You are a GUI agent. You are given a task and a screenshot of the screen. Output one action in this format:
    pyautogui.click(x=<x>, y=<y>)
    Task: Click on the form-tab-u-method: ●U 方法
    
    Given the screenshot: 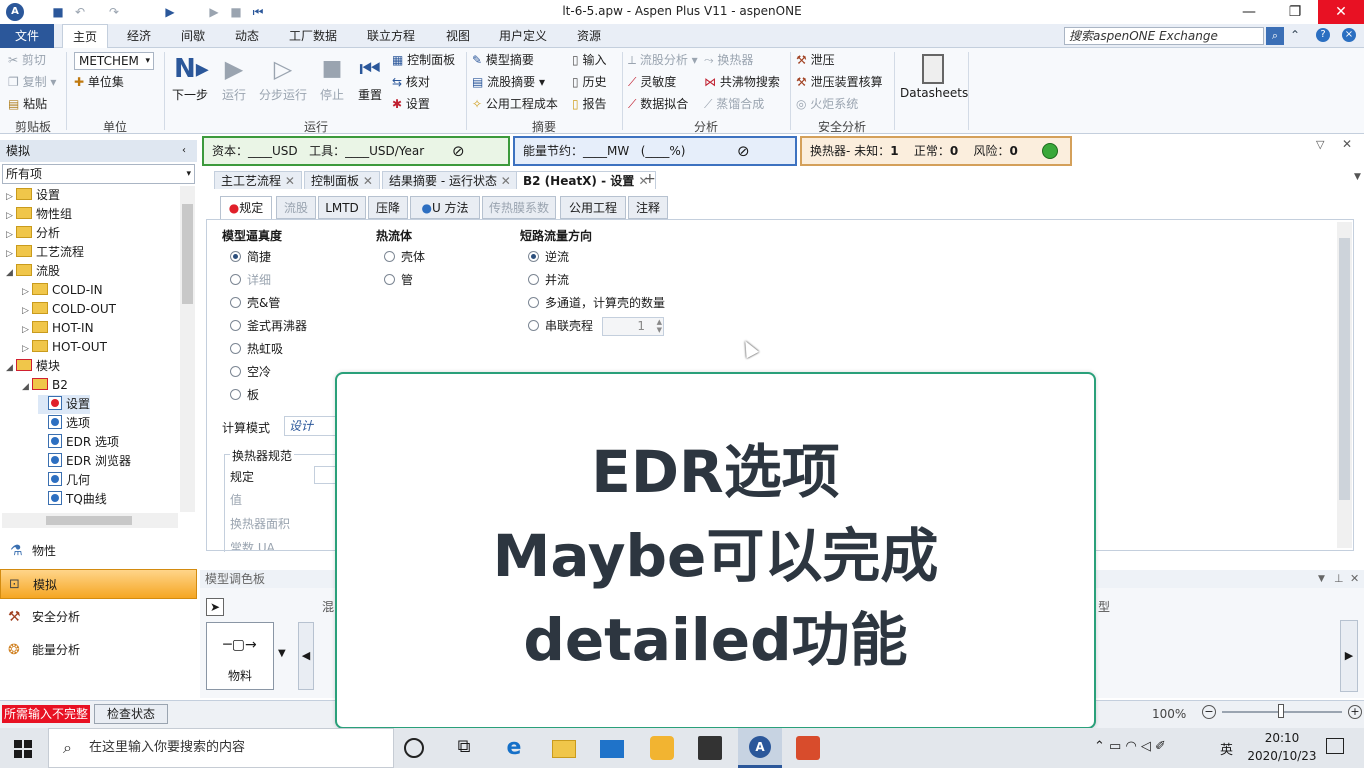 What is the action you would take?
    pyautogui.click(x=445, y=207)
    